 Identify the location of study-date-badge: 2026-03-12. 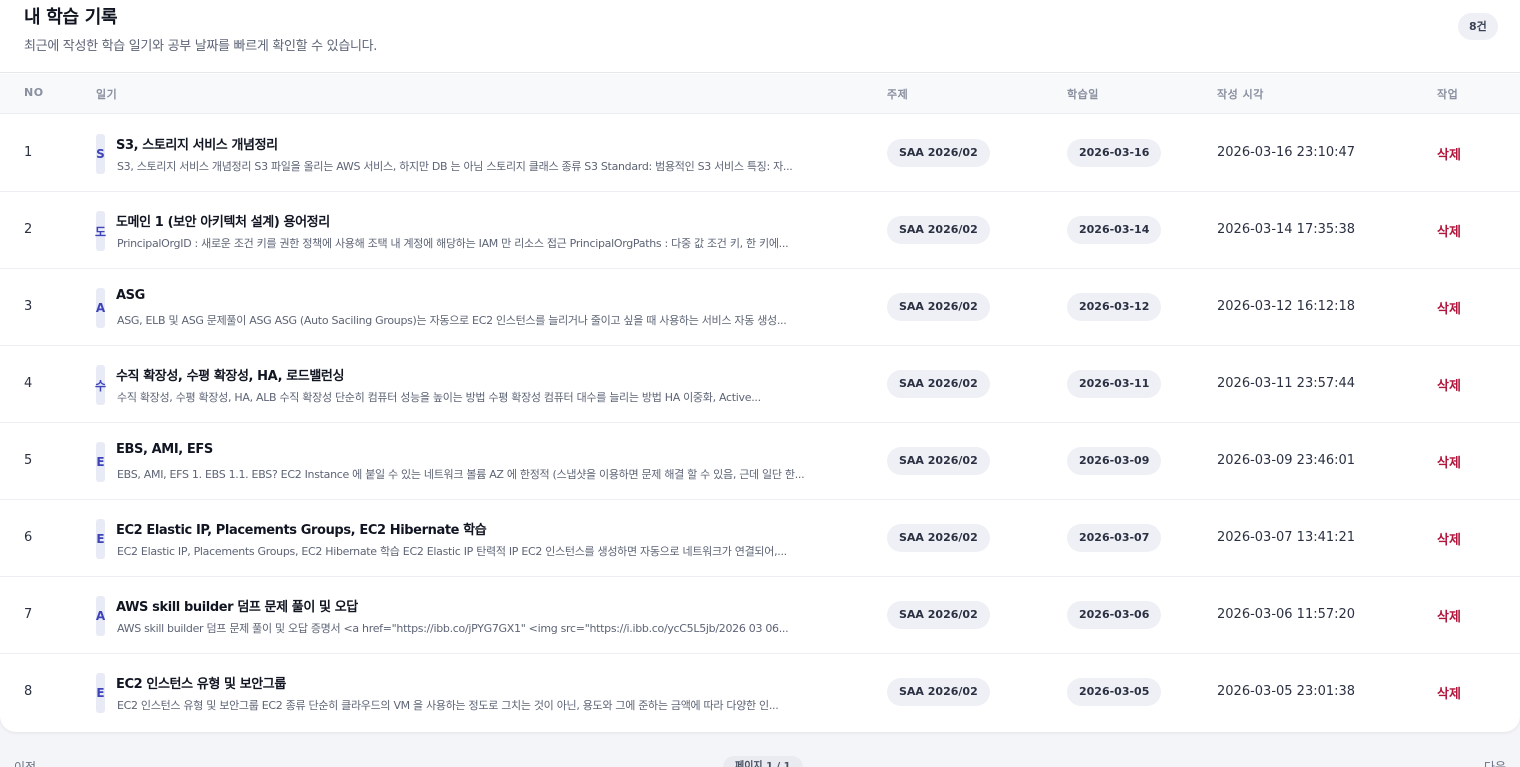
(1114, 307).